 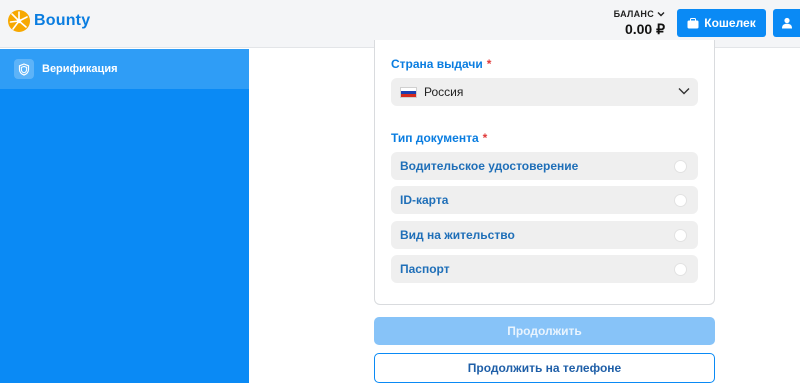 What do you see at coordinates (19, 21) in the screenshot?
I see `sun-logo-icon` at bounding box center [19, 21].